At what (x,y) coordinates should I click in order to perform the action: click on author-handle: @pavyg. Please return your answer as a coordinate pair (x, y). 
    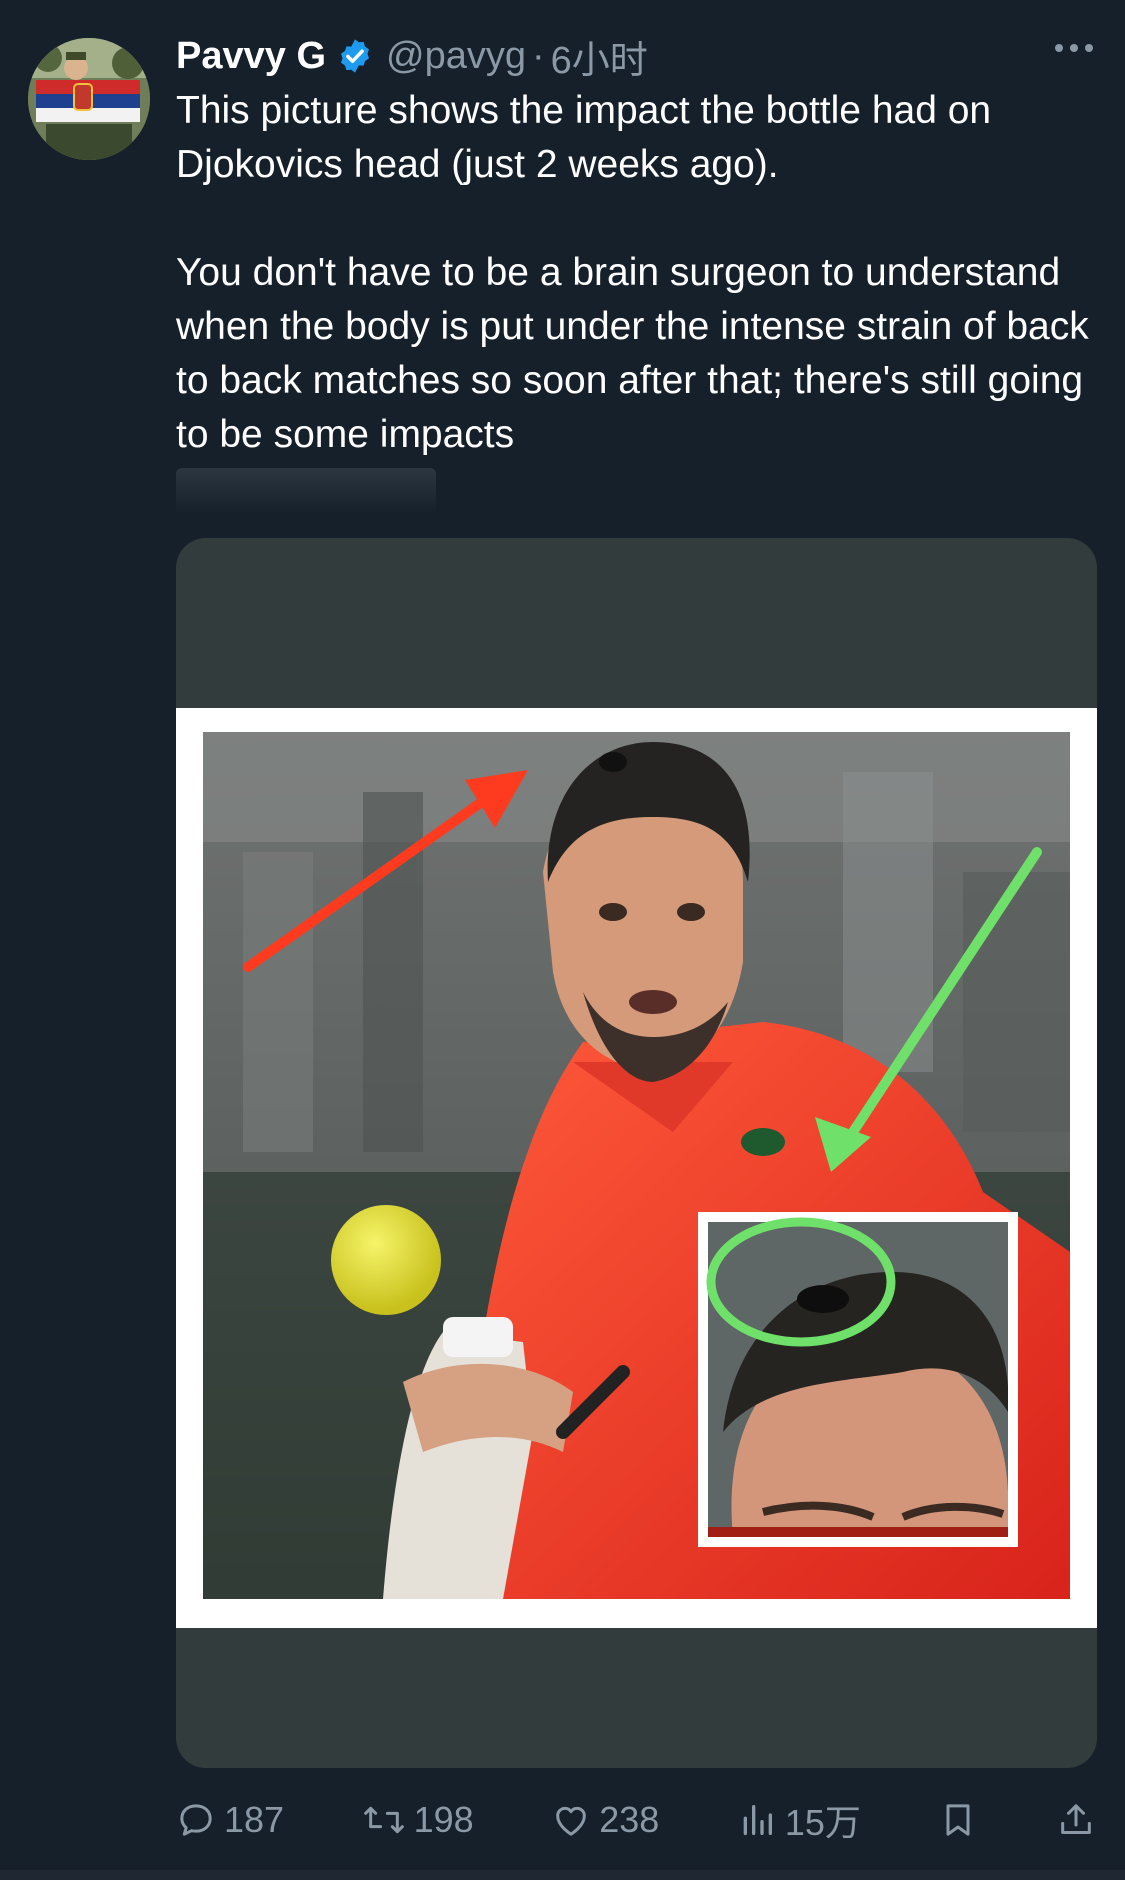
    Looking at the image, I should click on (456, 56).